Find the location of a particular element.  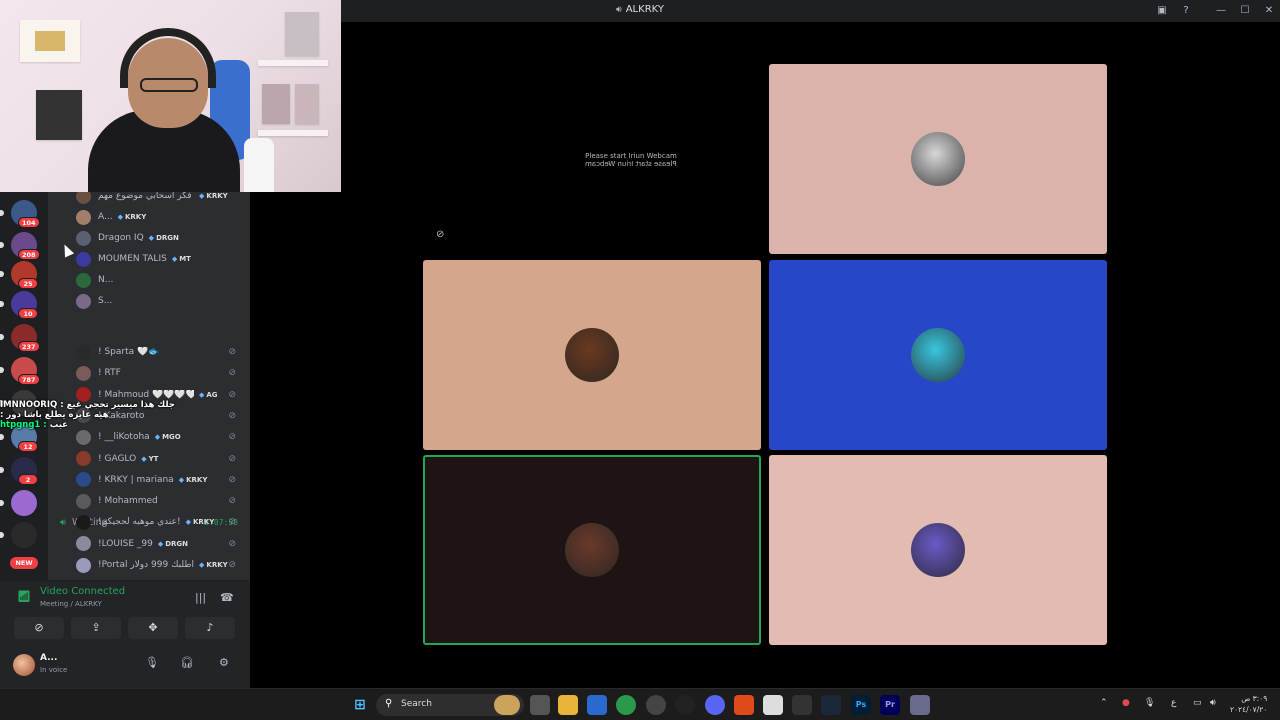

store-icon is located at coordinates (597, 705).